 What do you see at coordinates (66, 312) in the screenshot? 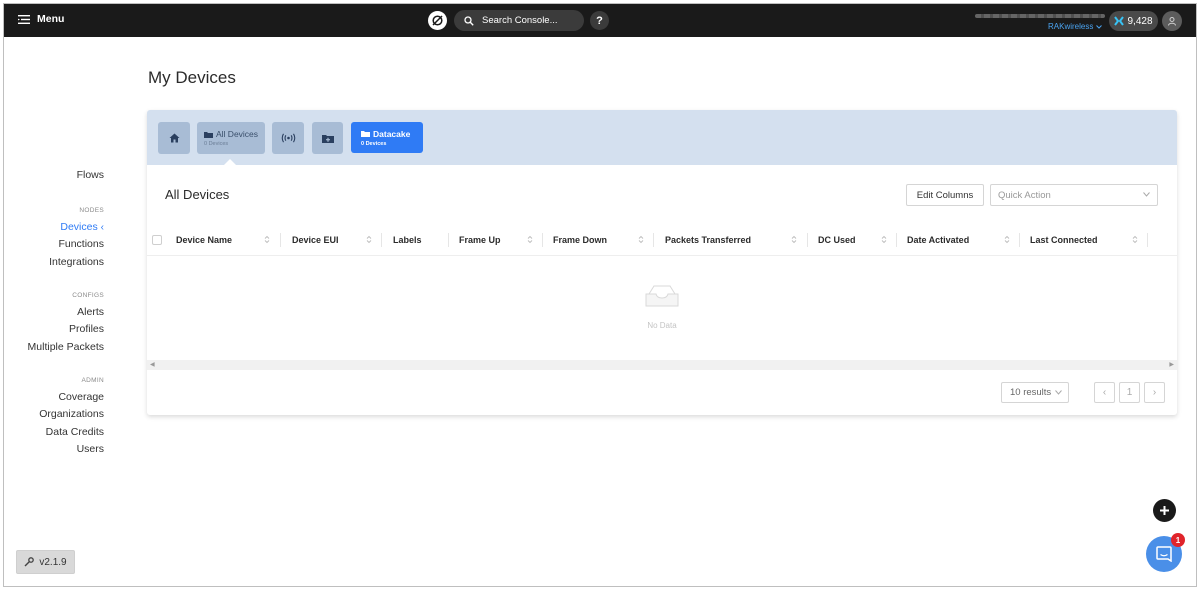
I see `sidebar-item-alerts: Alerts` at bounding box center [66, 312].